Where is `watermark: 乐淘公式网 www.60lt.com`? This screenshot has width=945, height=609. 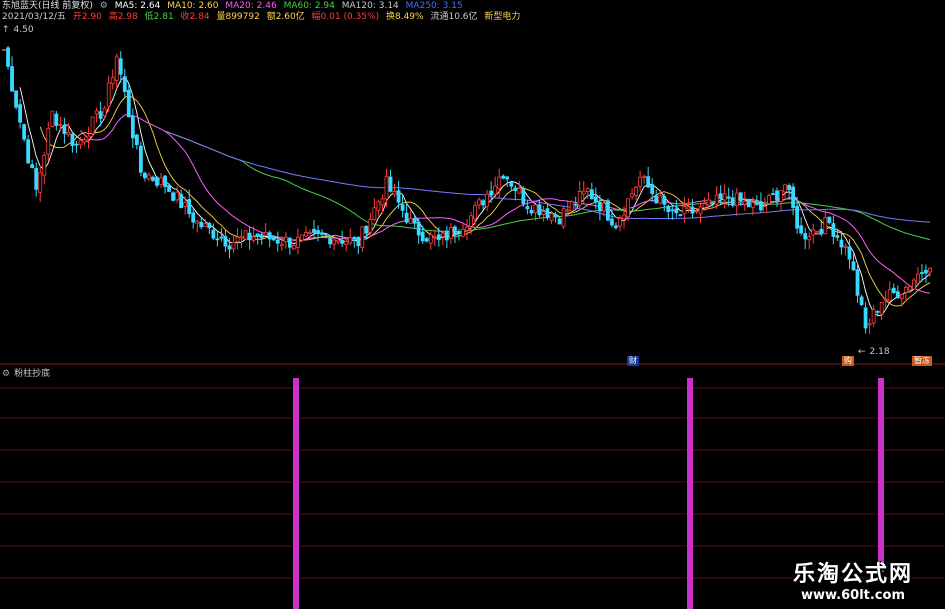
watermark: 乐淘公式网 www.60lt.com is located at coordinates (853, 579).